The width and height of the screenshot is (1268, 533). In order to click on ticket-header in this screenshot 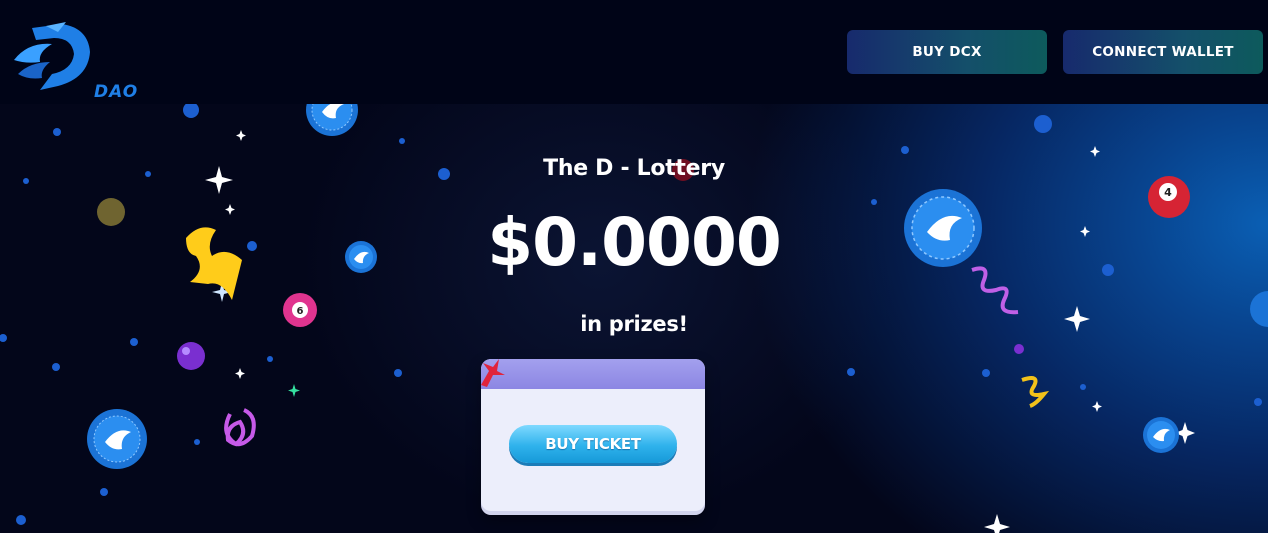, I will do `click(593, 374)`.